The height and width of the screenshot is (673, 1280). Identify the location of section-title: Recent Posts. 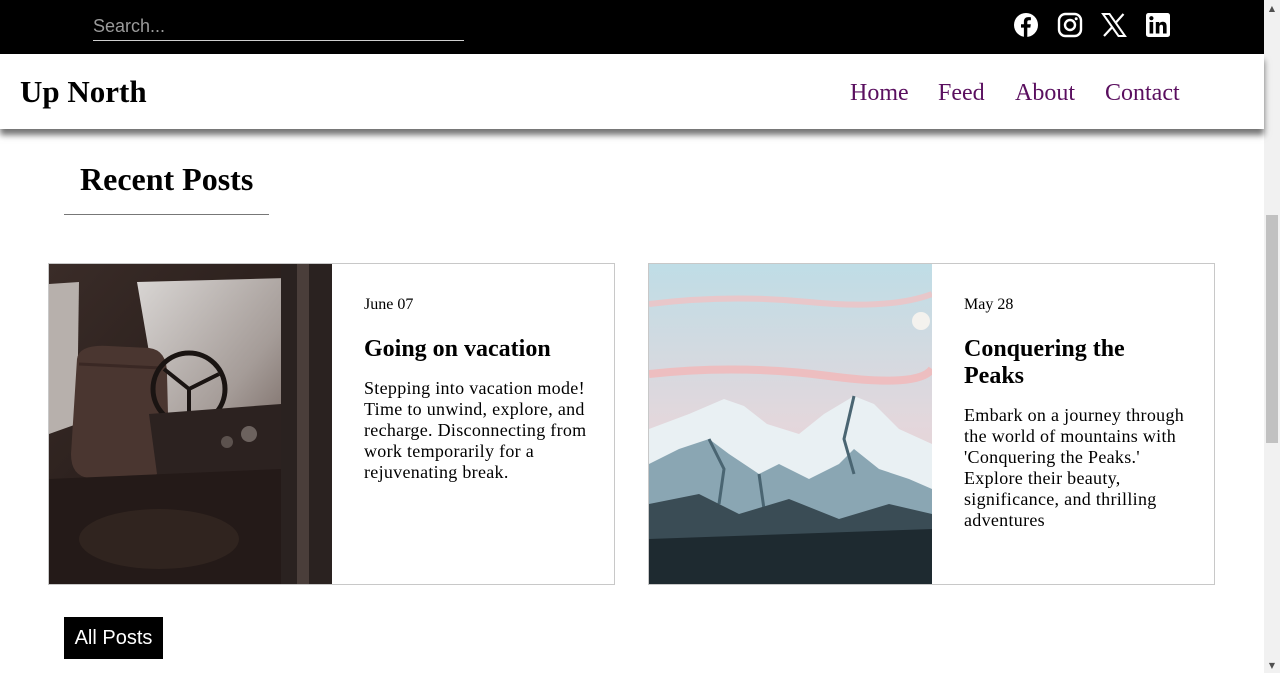
(167, 179).